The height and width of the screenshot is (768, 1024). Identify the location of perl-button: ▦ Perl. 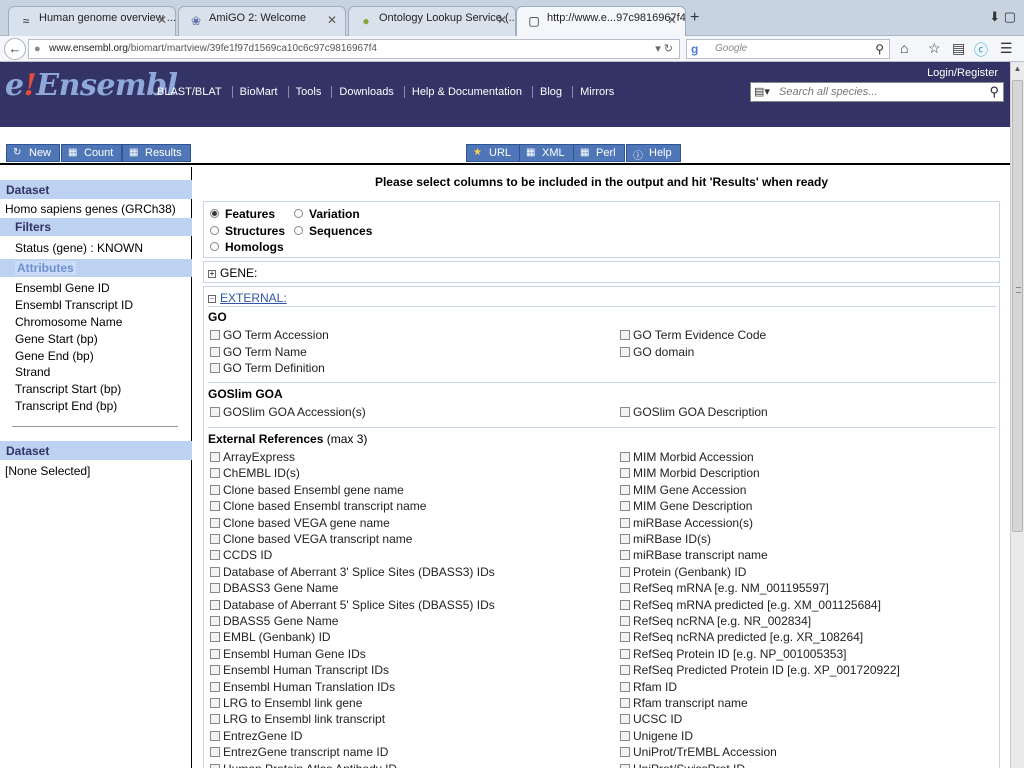
(599, 153).